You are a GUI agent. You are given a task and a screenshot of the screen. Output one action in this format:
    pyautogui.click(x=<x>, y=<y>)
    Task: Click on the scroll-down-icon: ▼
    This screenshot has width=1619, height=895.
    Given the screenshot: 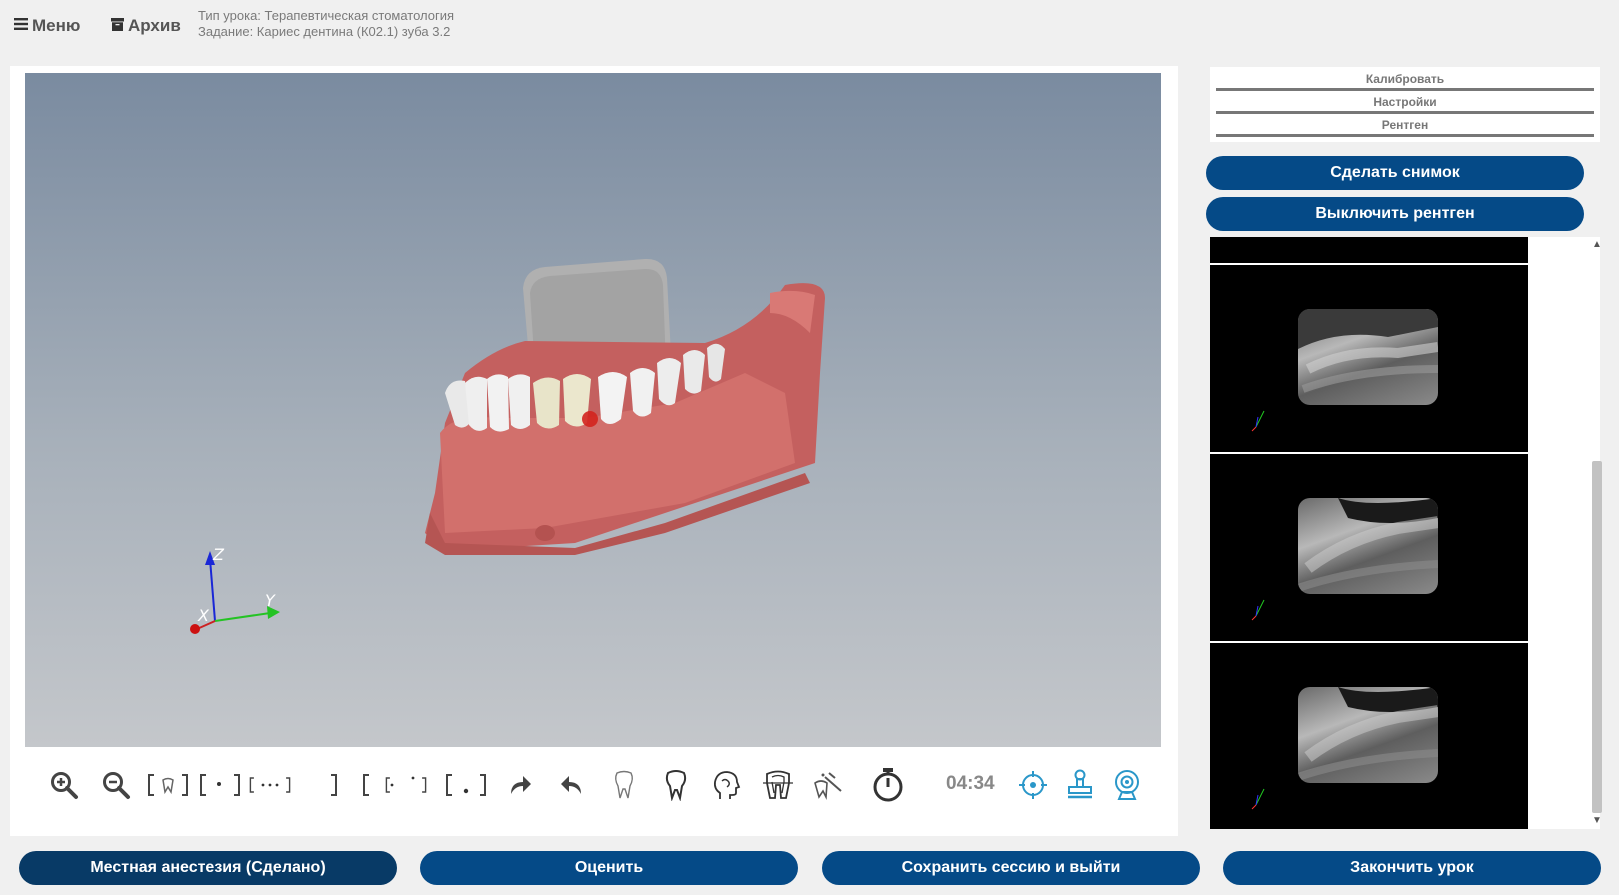 What is the action you would take?
    pyautogui.click(x=1597, y=821)
    